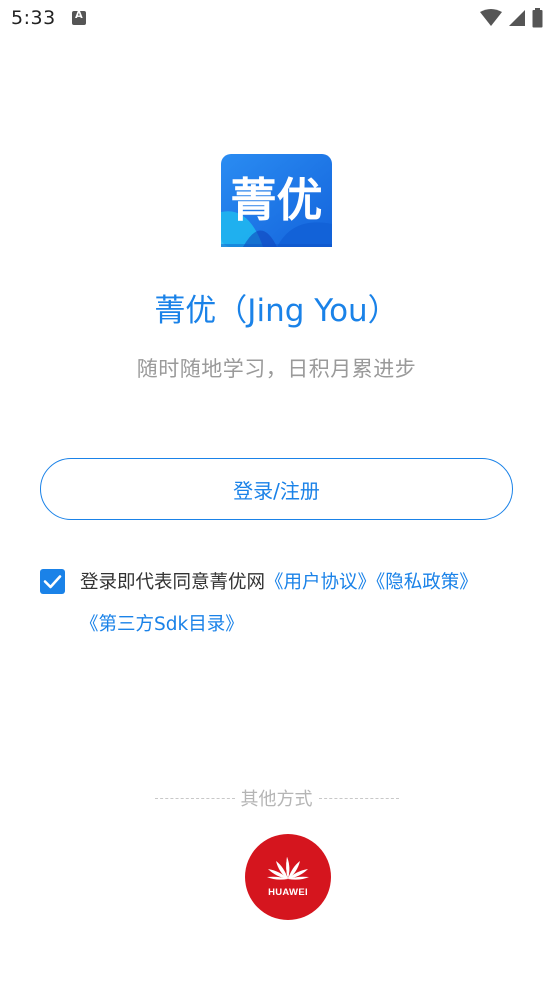 Image resolution: width=553 pixels, height=984 pixels. I want to click on huawei-label: HUAWEI, so click(288, 892).